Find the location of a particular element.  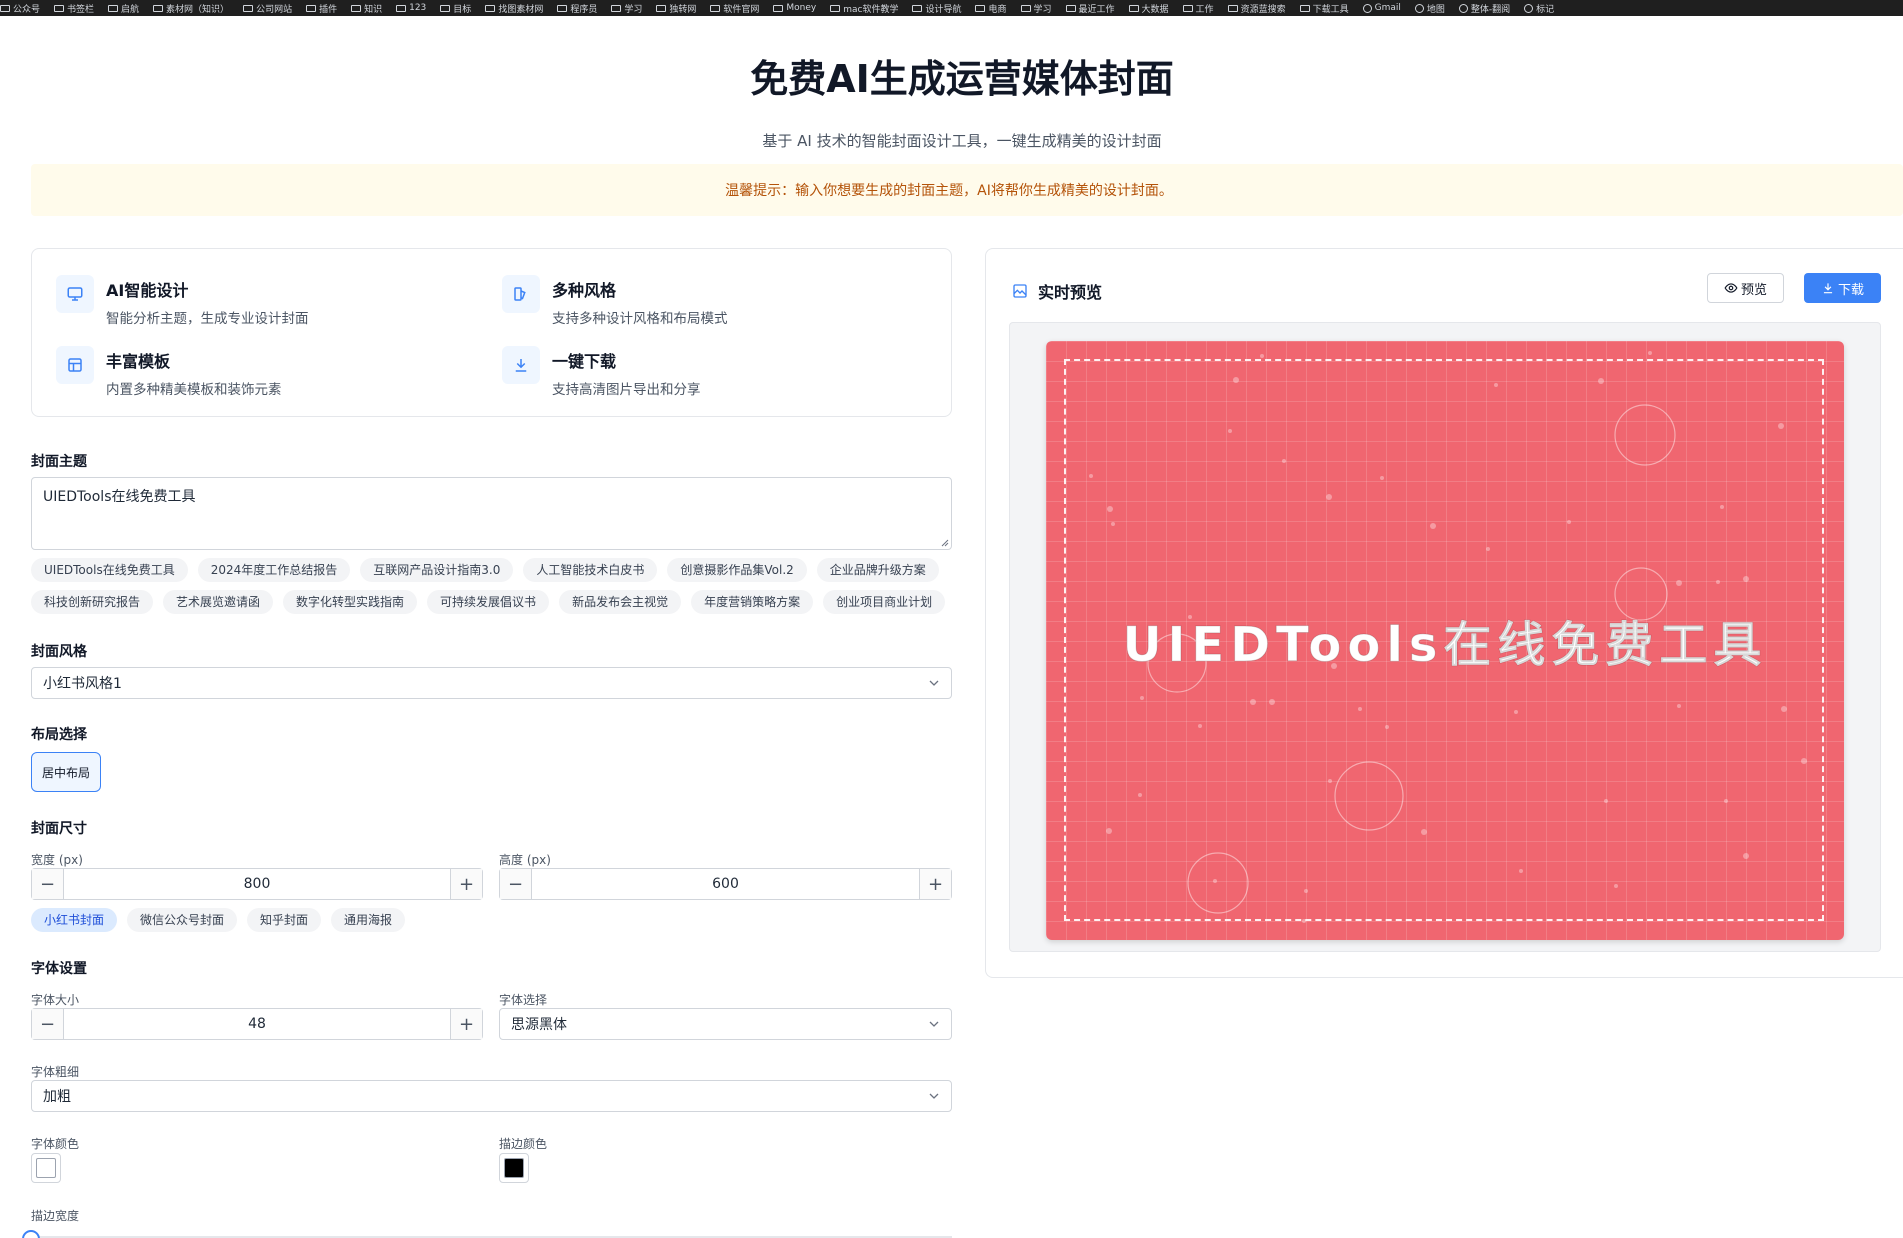

feature-download: 一键下载 支持高清图片导出和分享 is located at coordinates (601, 372).